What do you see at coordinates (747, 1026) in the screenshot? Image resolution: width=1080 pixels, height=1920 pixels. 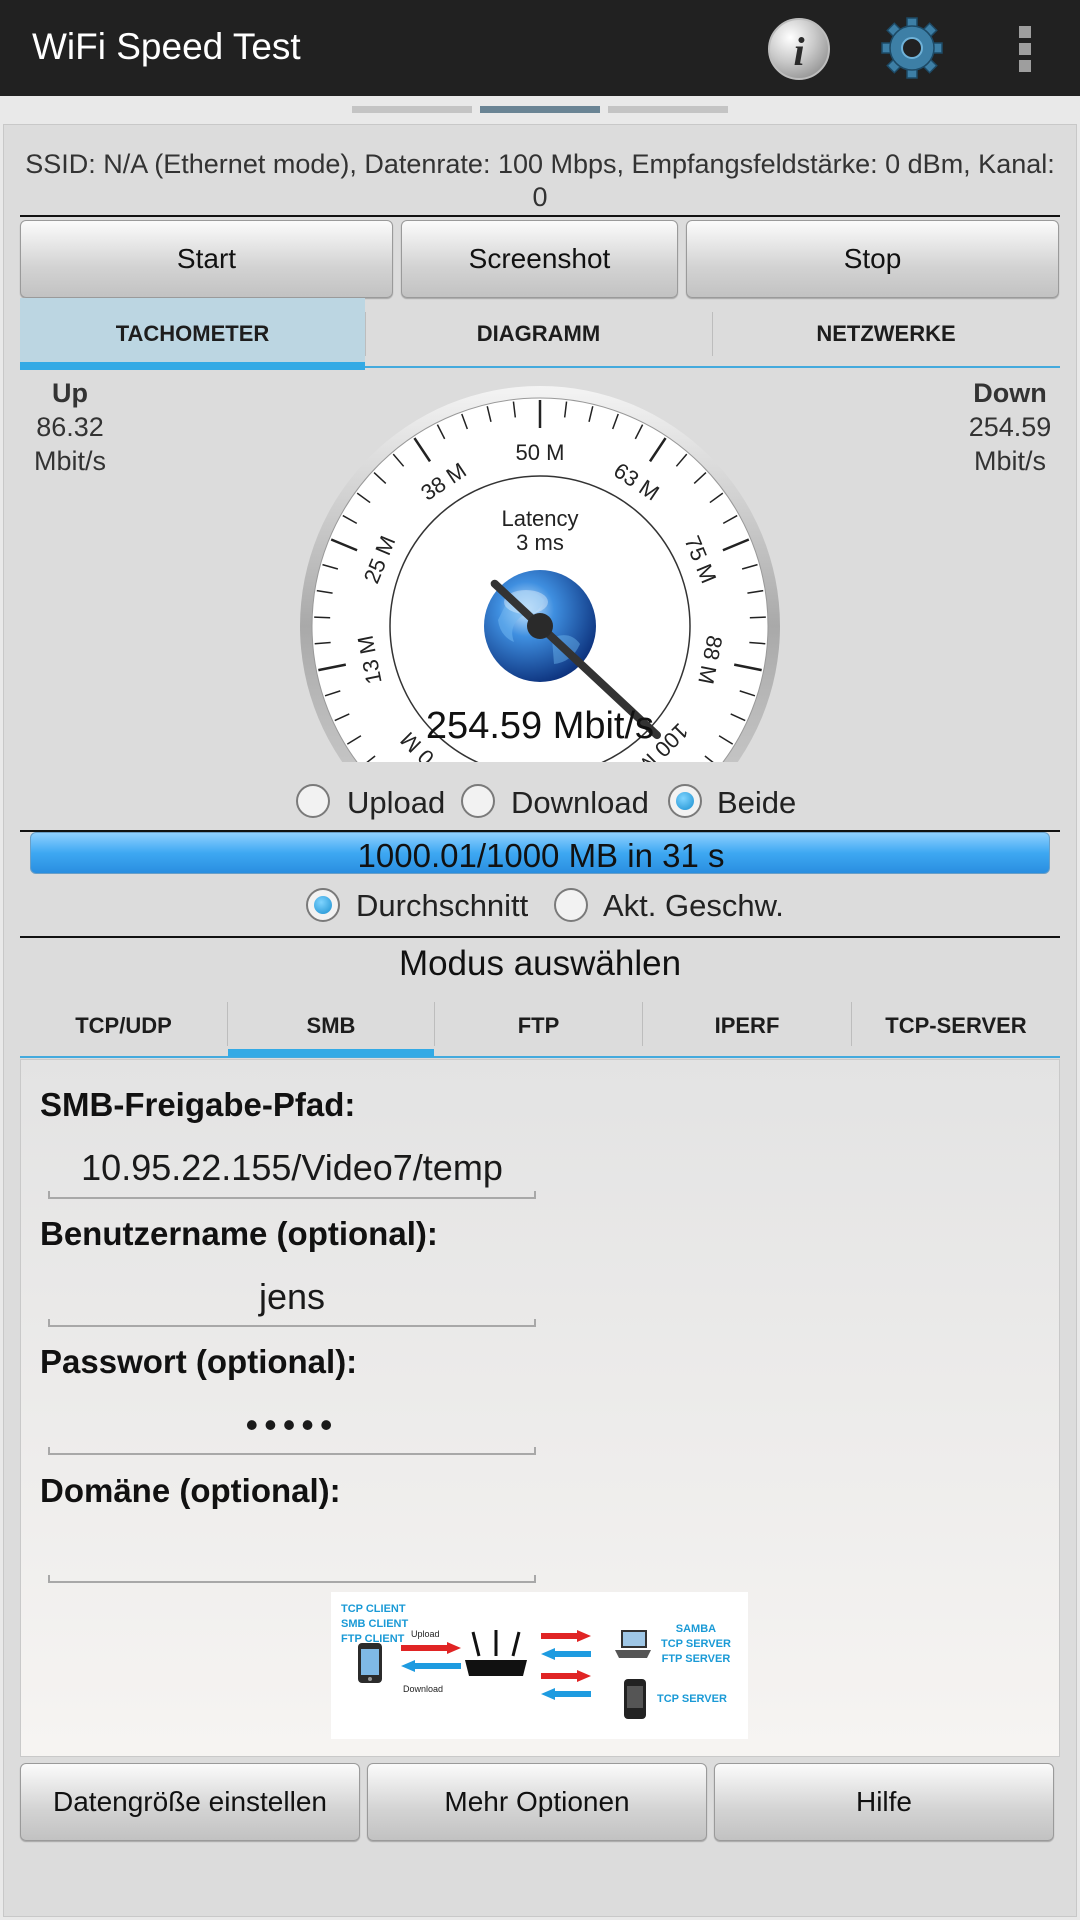 I see `tab-iperf: IPERF` at bounding box center [747, 1026].